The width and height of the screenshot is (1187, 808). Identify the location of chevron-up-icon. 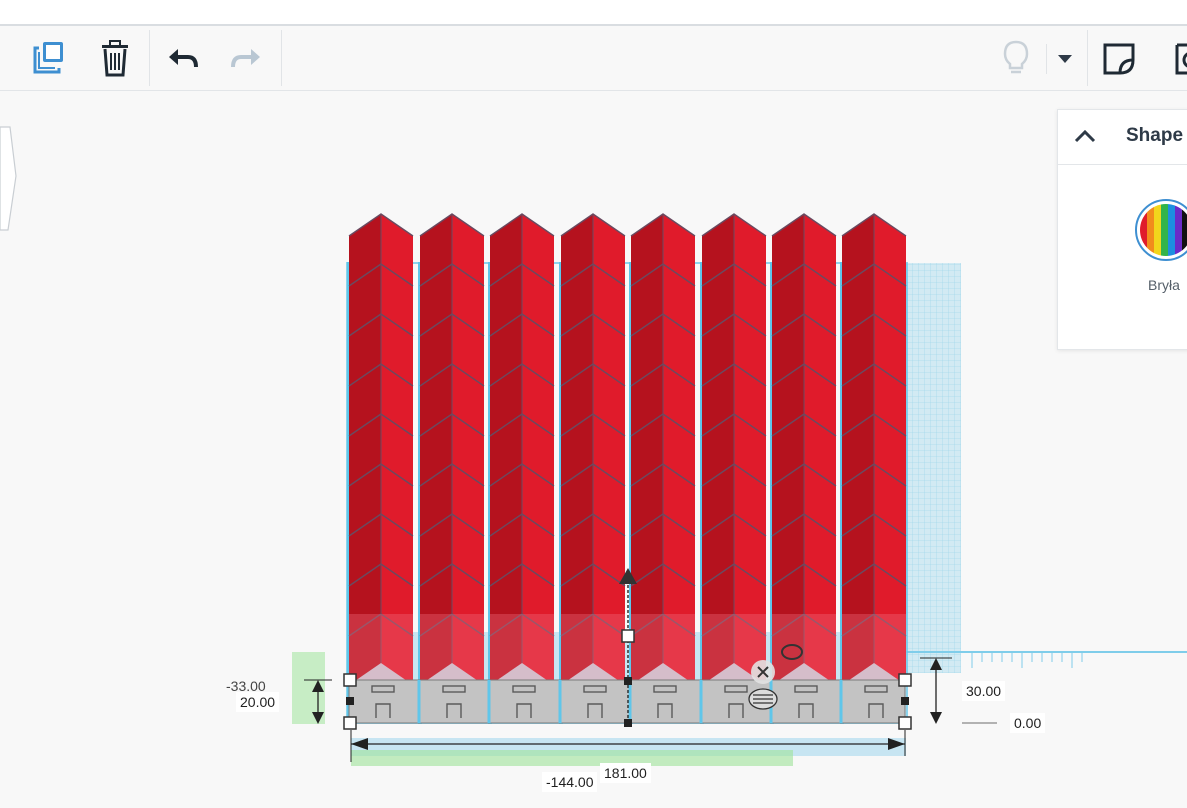
(1085, 136).